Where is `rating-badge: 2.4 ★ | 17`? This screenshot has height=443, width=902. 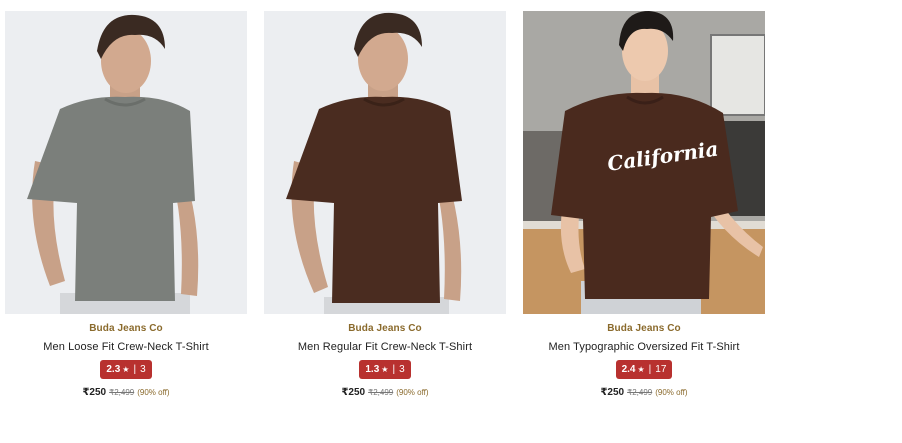
rating-badge: 2.4 ★ | 17 is located at coordinates (644, 369).